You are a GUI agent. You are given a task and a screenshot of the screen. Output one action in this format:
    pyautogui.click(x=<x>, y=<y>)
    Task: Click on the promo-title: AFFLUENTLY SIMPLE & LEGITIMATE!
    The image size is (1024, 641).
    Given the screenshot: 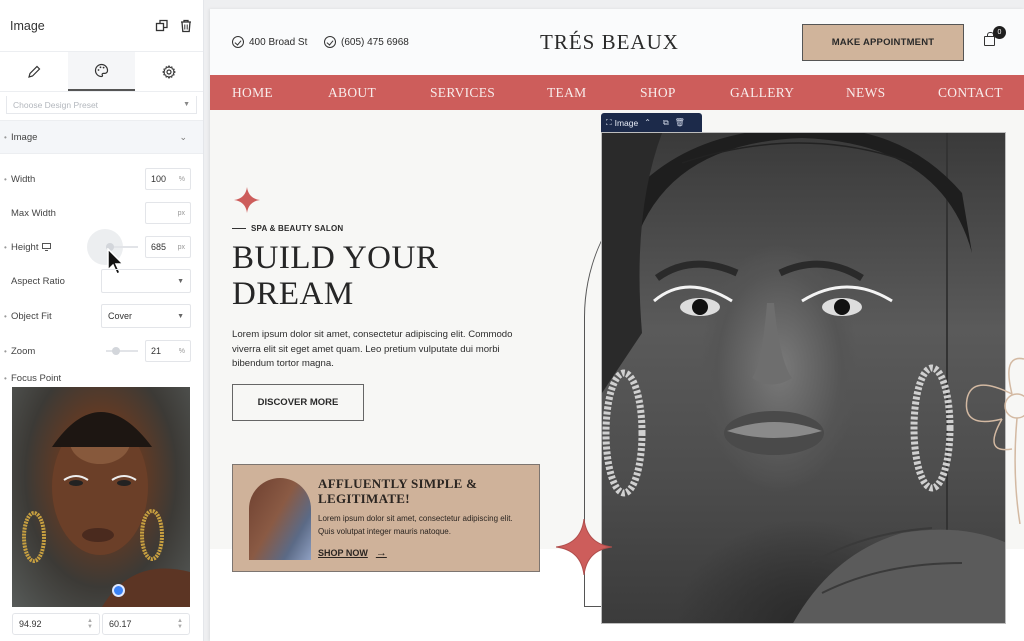 What is the action you would take?
    pyautogui.click(x=397, y=491)
    